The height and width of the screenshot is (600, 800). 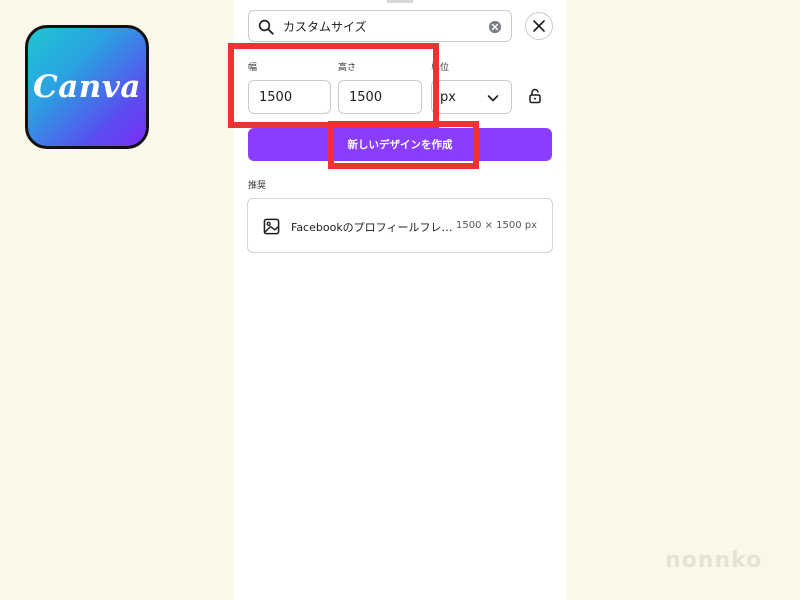 I want to click on close-icon, so click(x=539, y=26).